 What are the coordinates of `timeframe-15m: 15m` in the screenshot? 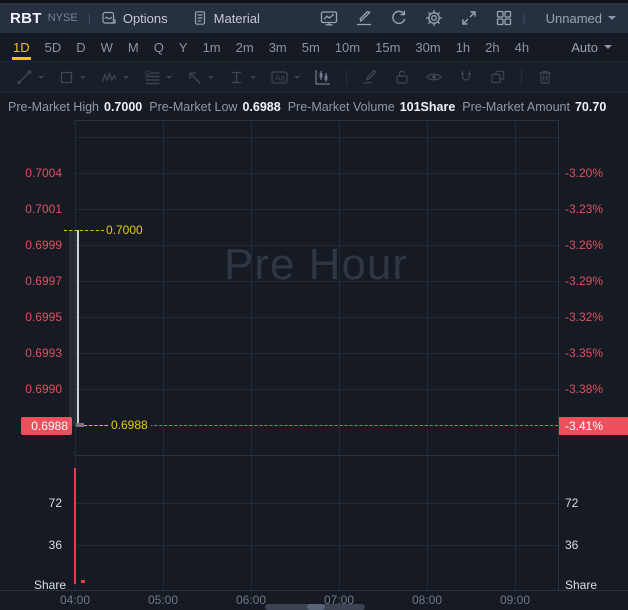 It's located at (387, 47).